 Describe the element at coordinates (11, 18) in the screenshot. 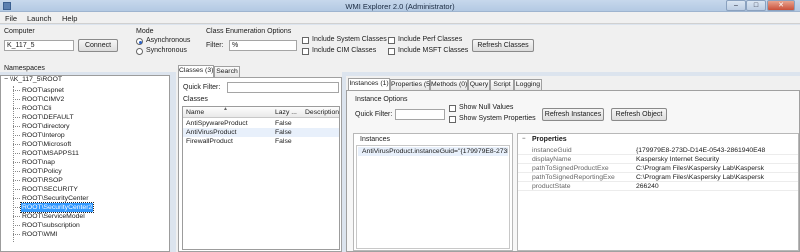

I see `menu-file: File` at that location.